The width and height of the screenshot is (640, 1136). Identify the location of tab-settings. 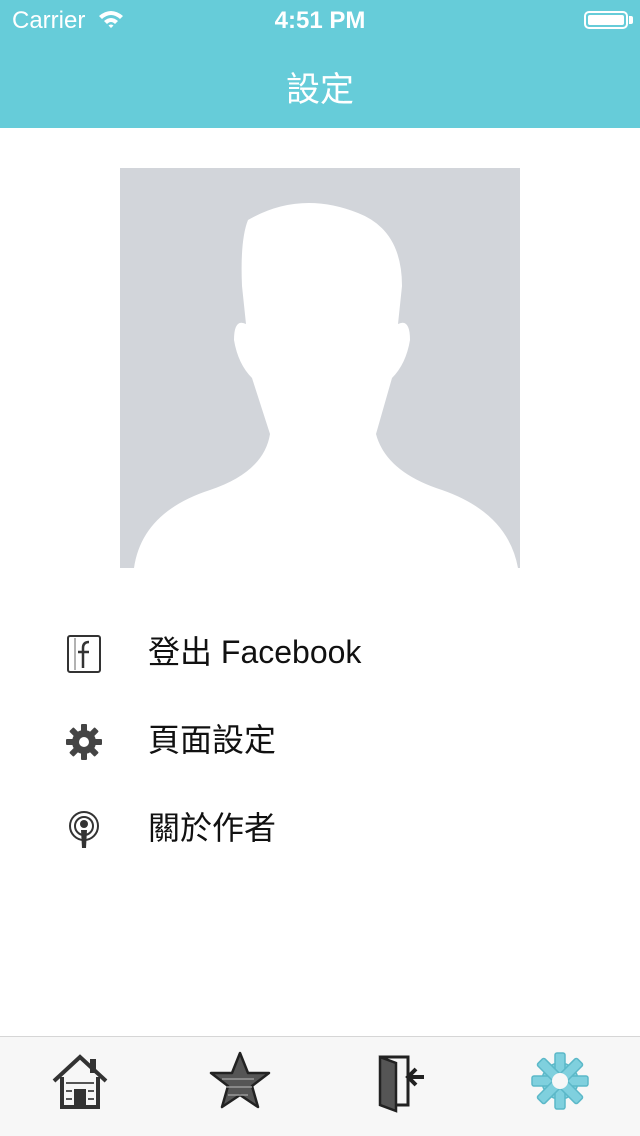
(560, 1089).